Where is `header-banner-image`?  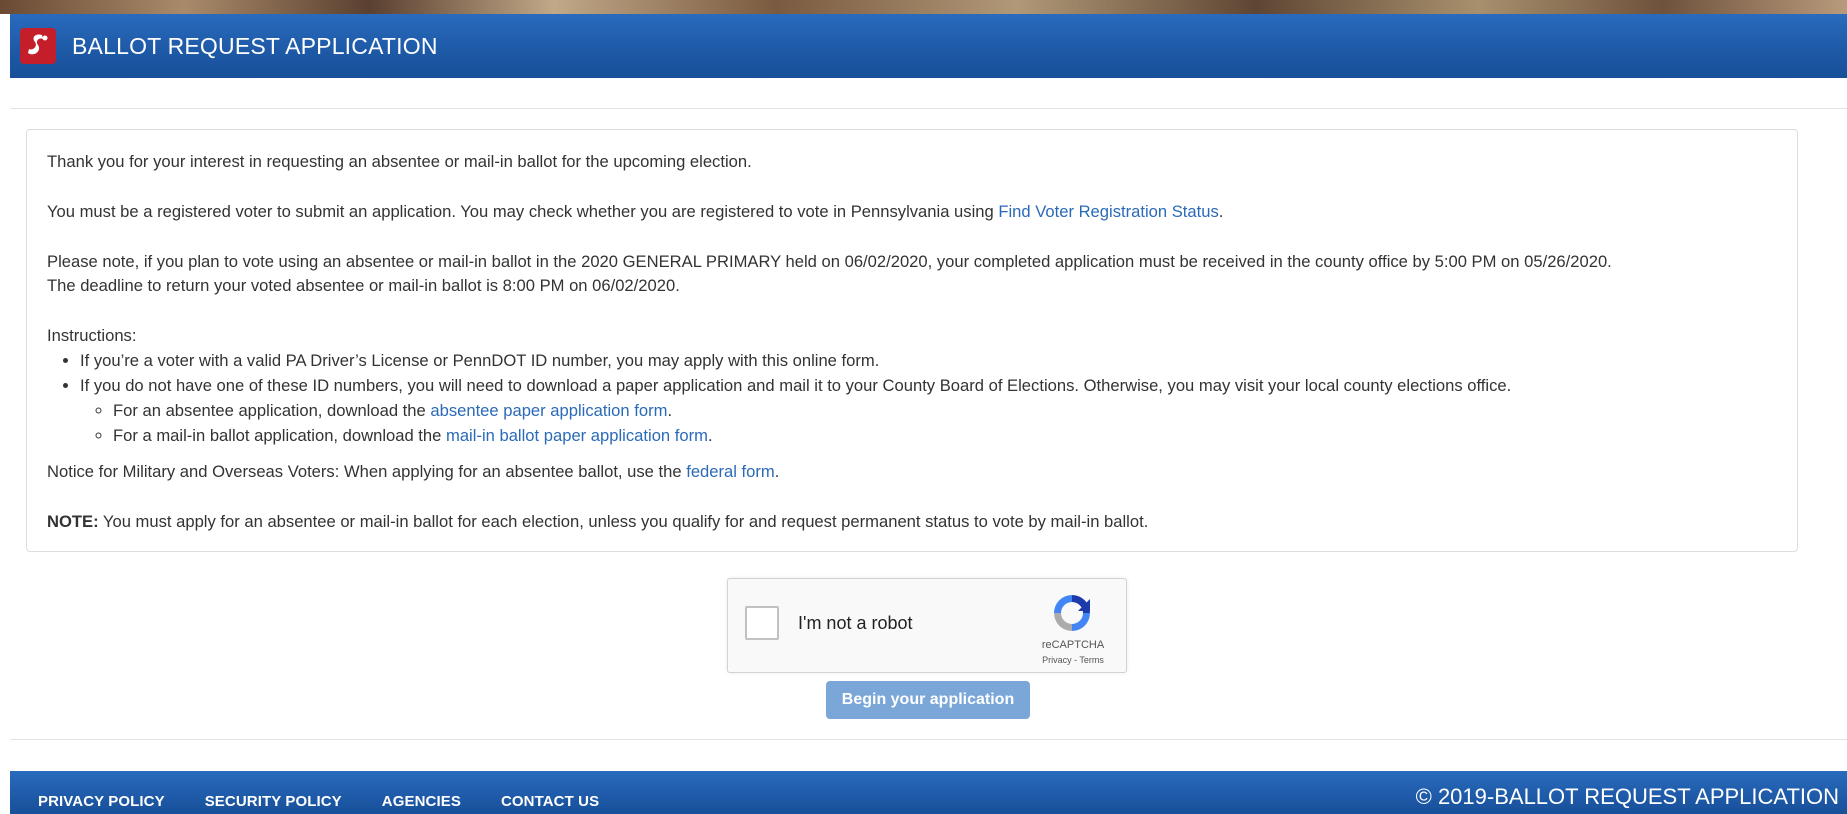
header-banner-image is located at coordinates (923, 7).